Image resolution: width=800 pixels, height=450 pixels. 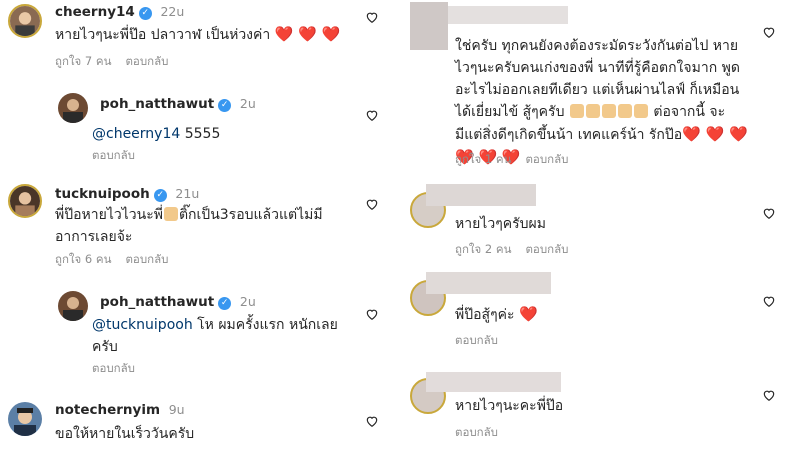 I want to click on comment-username: notechernyim 9u, so click(x=120, y=410).